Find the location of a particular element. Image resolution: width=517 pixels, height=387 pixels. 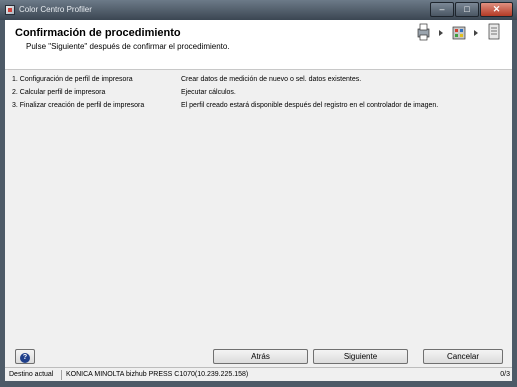

procedure-step: 2. Calcular perfil de impresora is located at coordinates (59, 92).